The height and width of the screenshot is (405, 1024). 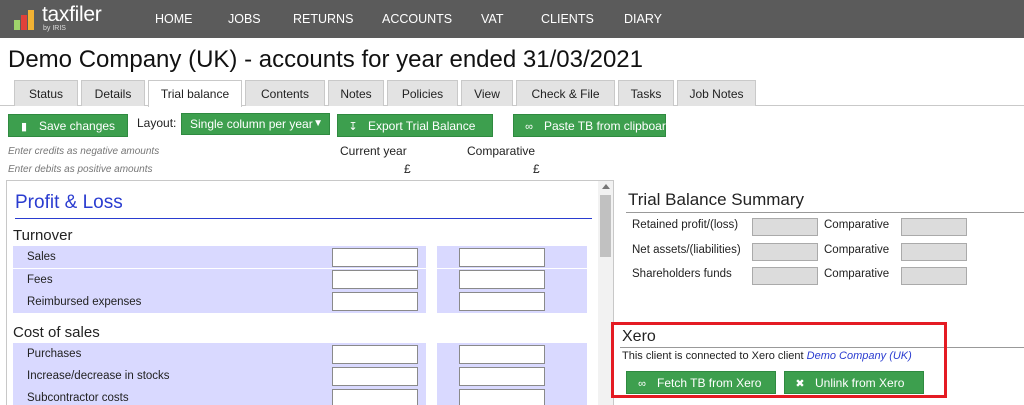 What do you see at coordinates (323, 19) in the screenshot?
I see `nav-returns: RETURNS` at bounding box center [323, 19].